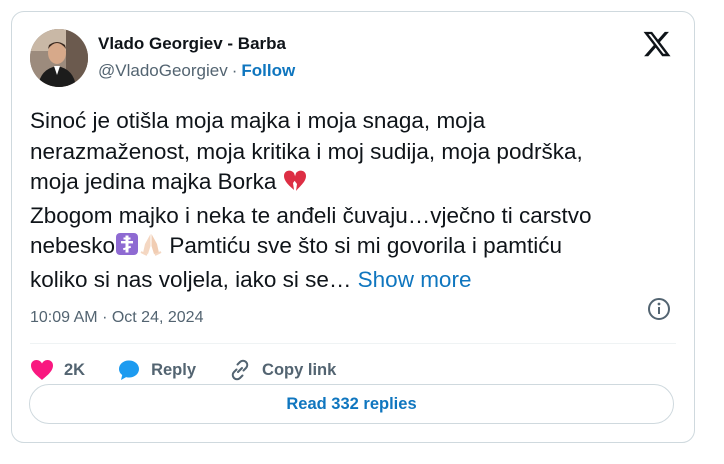 The width and height of the screenshot is (724, 464). What do you see at coordinates (151, 248) in the screenshot?
I see `praying-hands-icon` at bounding box center [151, 248].